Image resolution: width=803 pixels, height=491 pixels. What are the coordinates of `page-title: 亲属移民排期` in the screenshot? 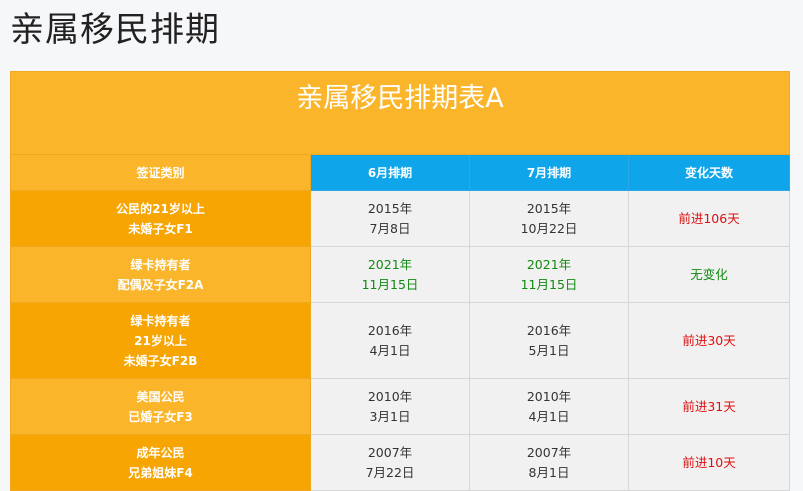 It's located at (115, 30).